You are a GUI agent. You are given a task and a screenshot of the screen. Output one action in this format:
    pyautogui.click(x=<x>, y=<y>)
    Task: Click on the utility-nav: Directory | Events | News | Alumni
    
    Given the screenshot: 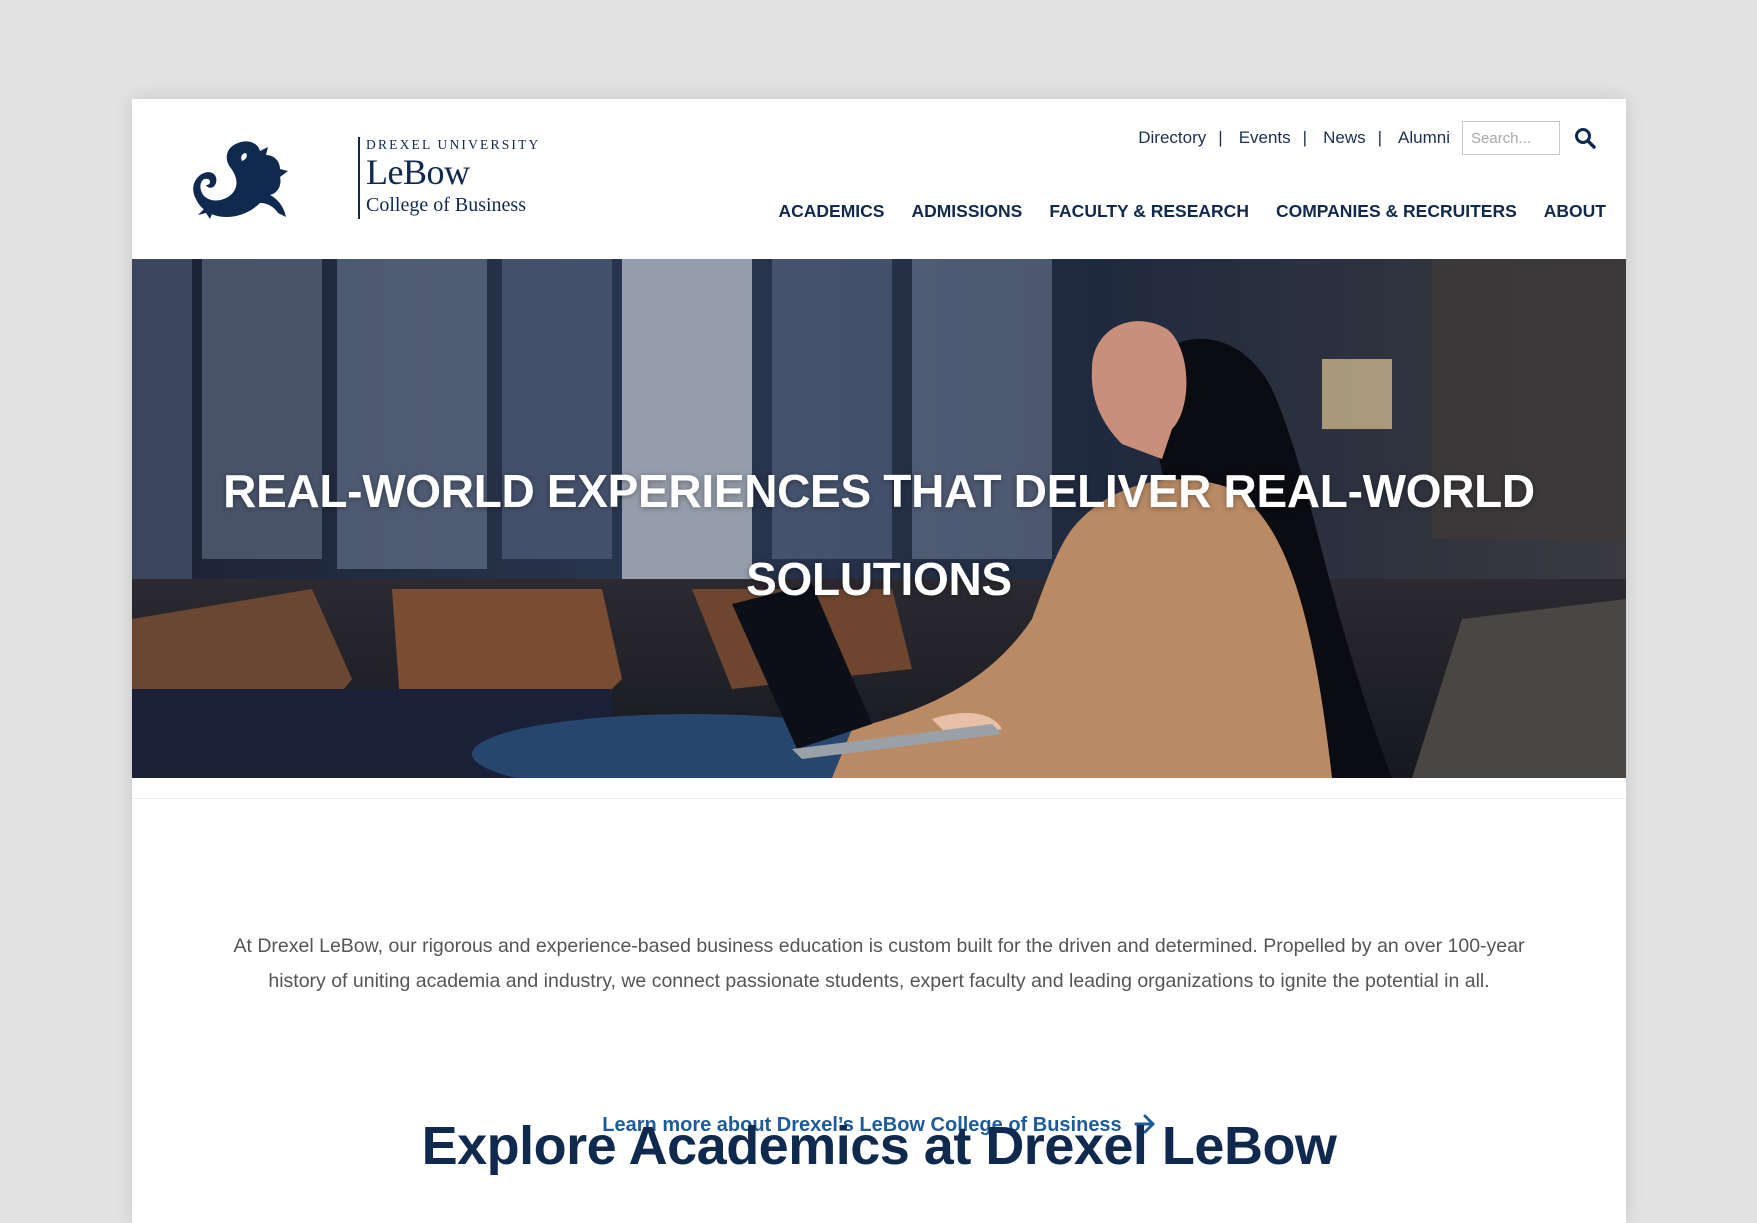 What is the action you would take?
    pyautogui.click(x=1368, y=138)
    